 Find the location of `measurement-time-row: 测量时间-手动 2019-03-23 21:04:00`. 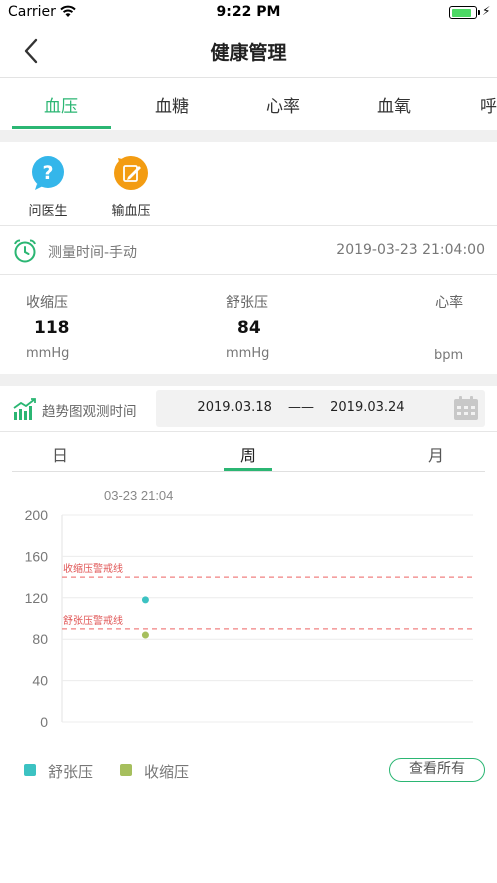

measurement-time-row: 测量时间-手动 2019-03-23 21:04:00 is located at coordinates (248, 251).